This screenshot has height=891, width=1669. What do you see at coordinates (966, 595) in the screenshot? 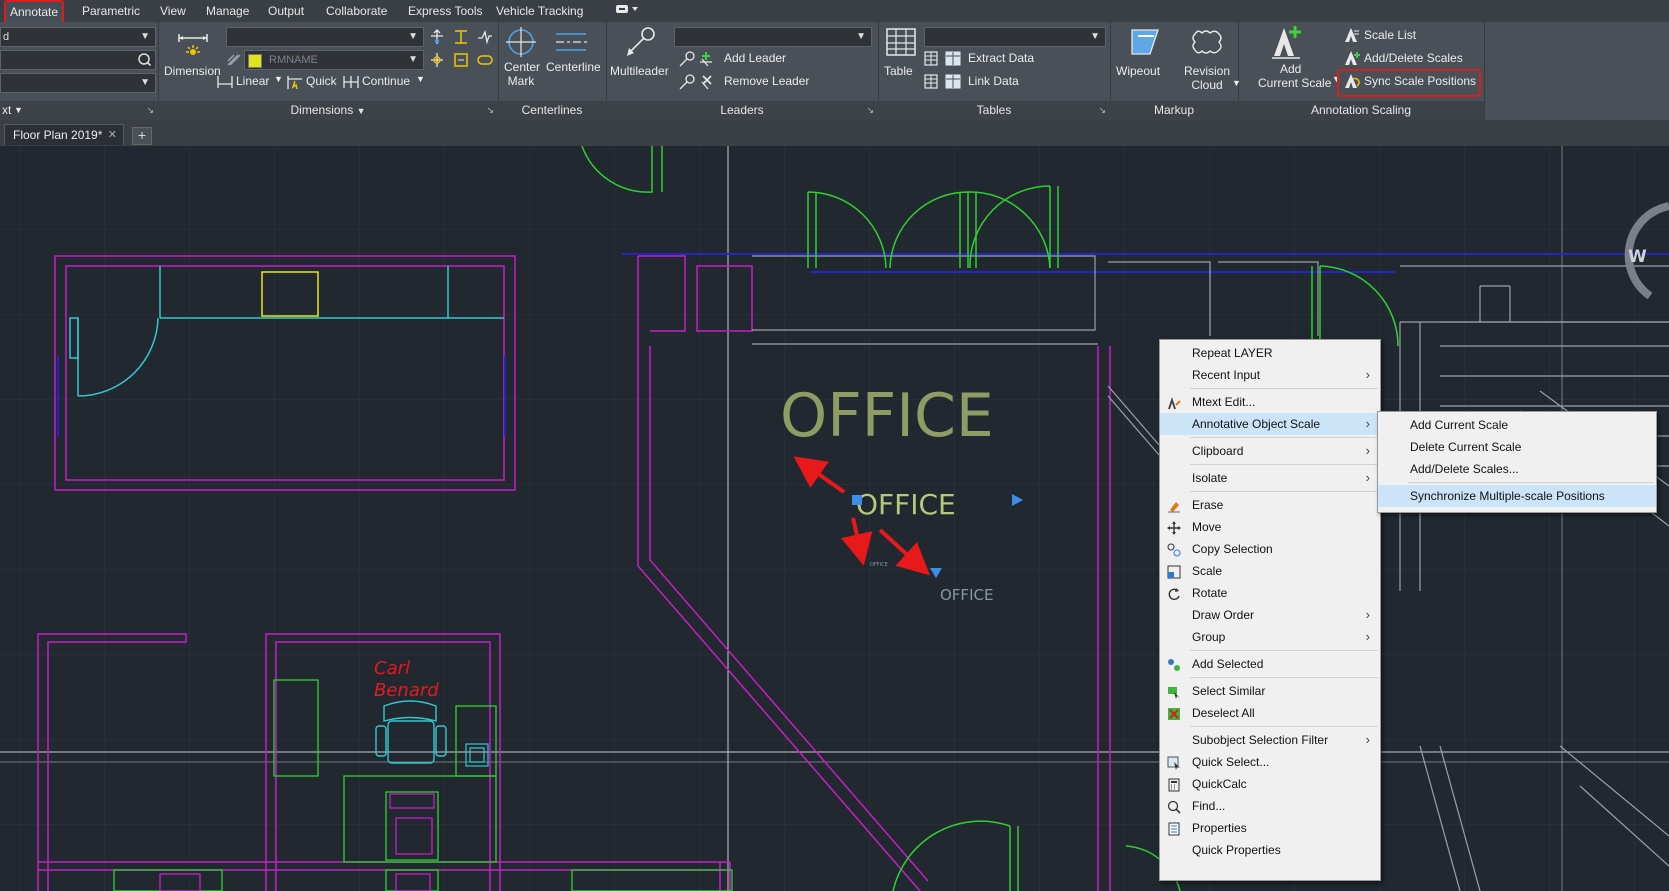
I see `office-label-small: OFFICE` at bounding box center [966, 595].